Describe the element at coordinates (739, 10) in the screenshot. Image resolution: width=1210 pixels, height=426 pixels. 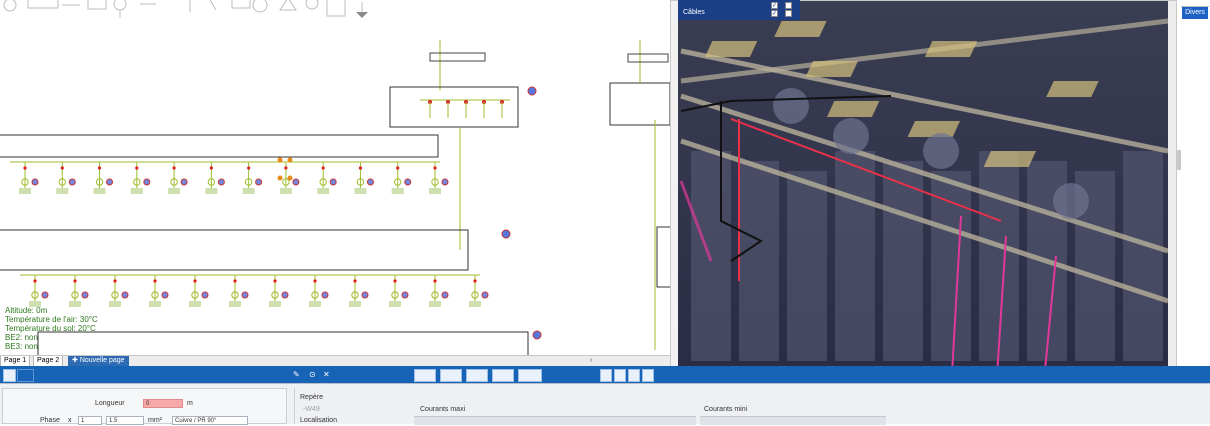
I see `layer-panel: ✓ Câbles ✓` at that location.